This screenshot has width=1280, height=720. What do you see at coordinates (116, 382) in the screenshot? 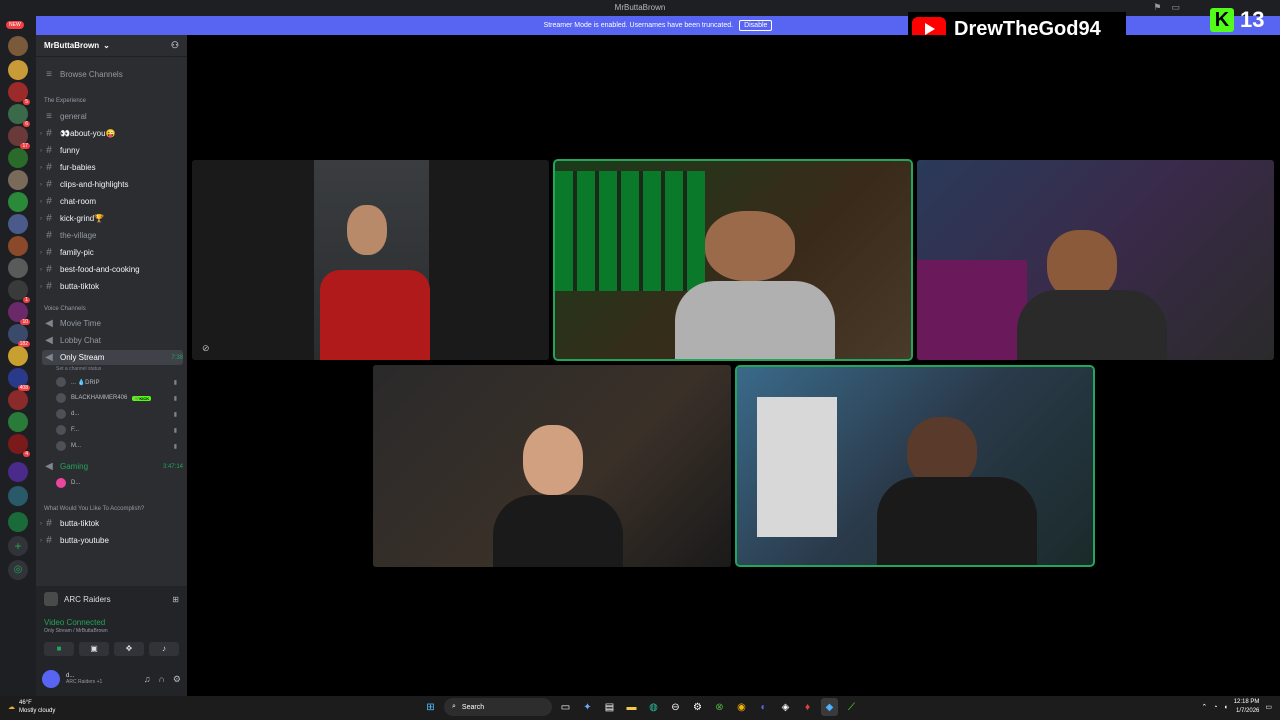
I see `voice-user: ... 💧DRIP ▮` at bounding box center [116, 382].